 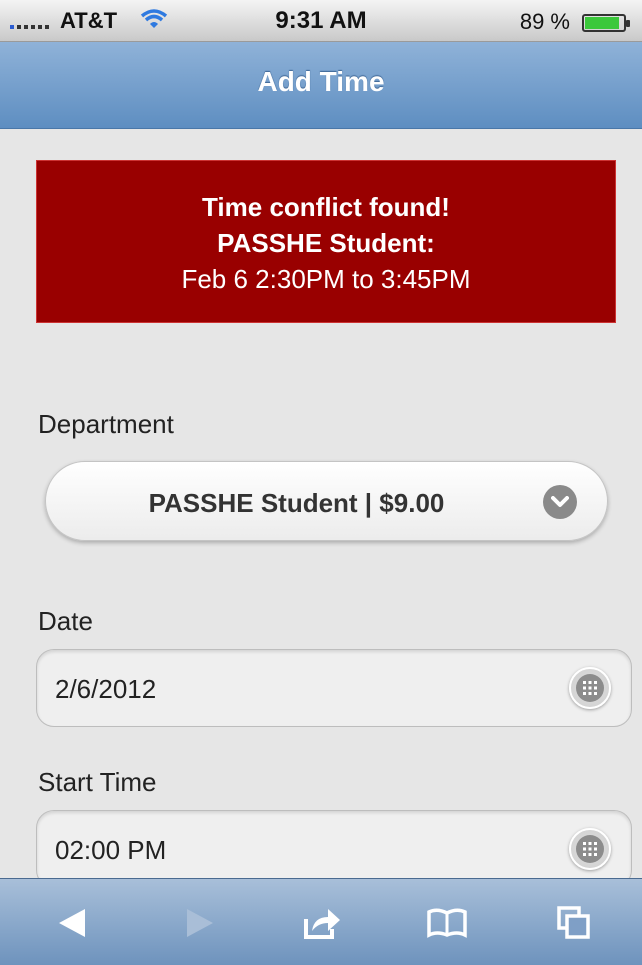 What do you see at coordinates (334, 849) in the screenshot?
I see `start-time-field: 02:00 PM` at bounding box center [334, 849].